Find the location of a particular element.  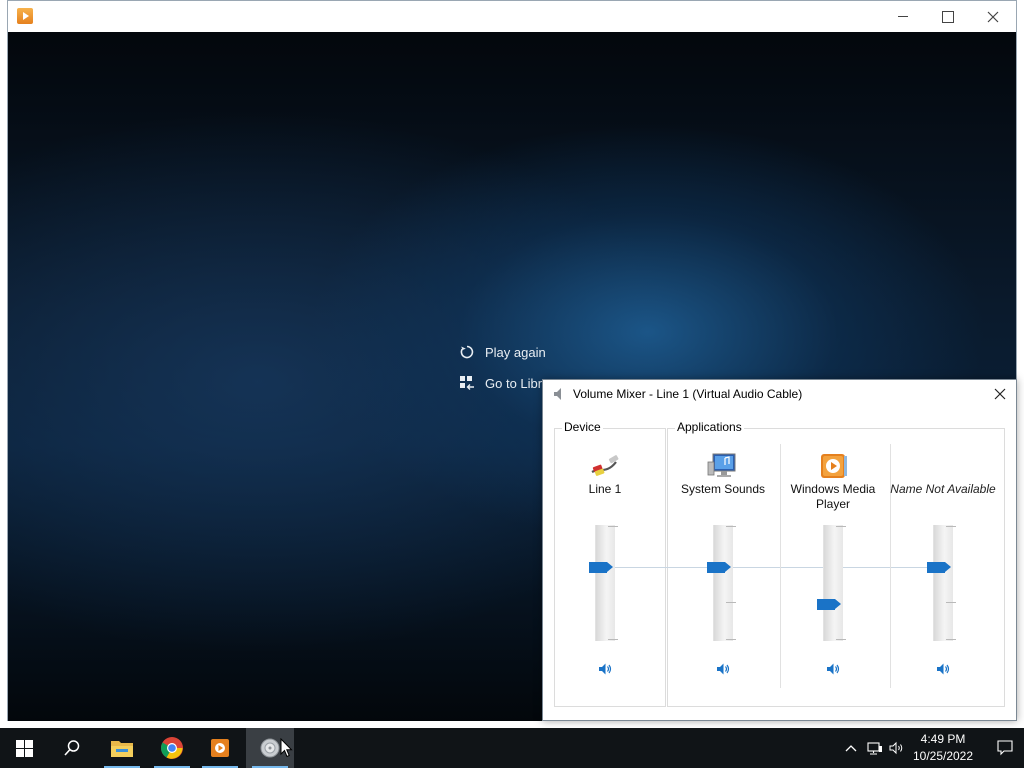

applications-group-label: Applications is located at coordinates (709, 427).